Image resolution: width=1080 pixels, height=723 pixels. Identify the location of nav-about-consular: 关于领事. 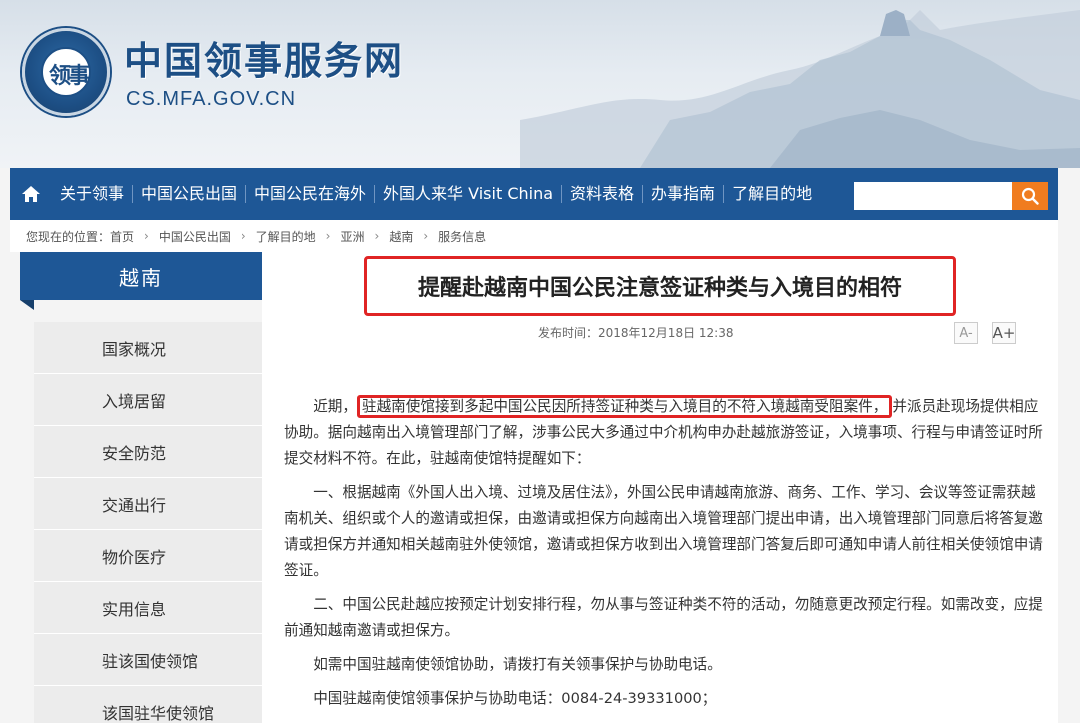
(92, 194).